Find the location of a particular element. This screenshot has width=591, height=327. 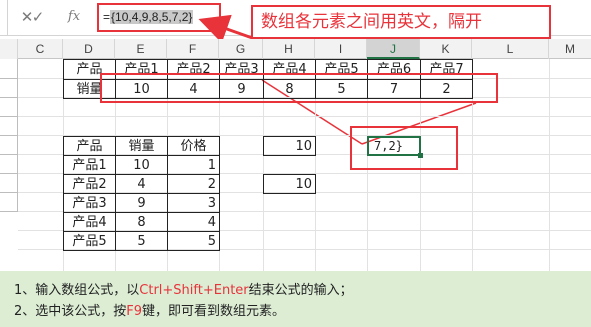

table-cell: 产品3 is located at coordinates (89, 203).